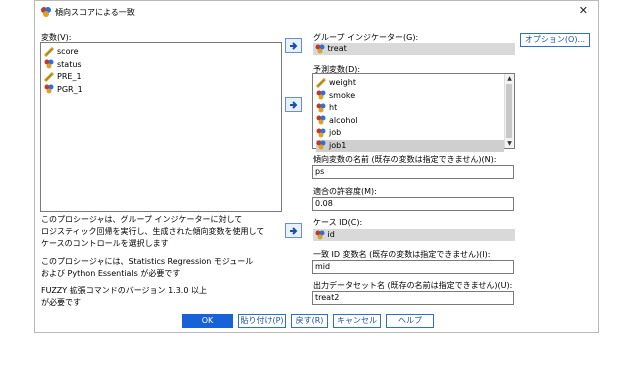 The image size is (630, 380). Describe the element at coordinates (157, 65) in the screenshot. I see `variable-item: status` at that location.